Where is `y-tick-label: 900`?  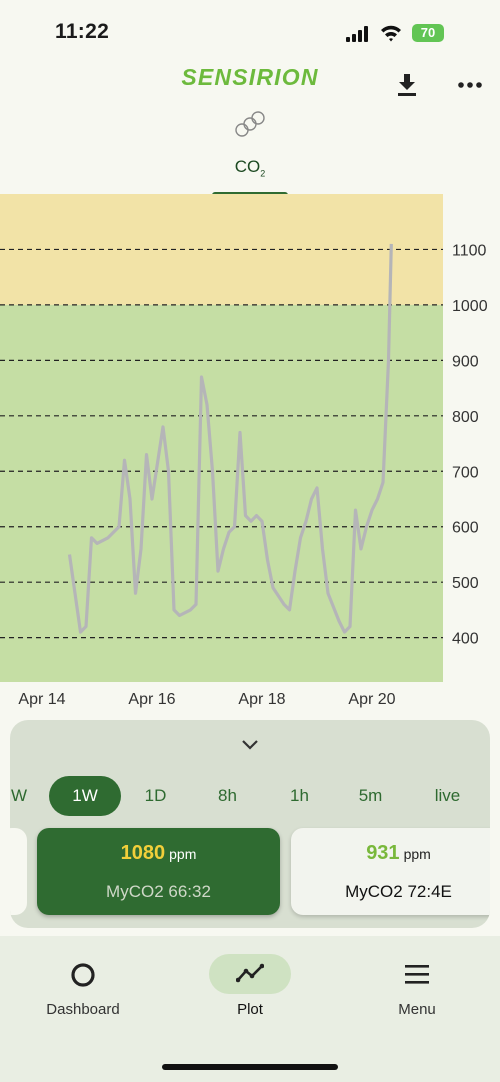
y-tick-label: 900 is located at coordinates (465, 361).